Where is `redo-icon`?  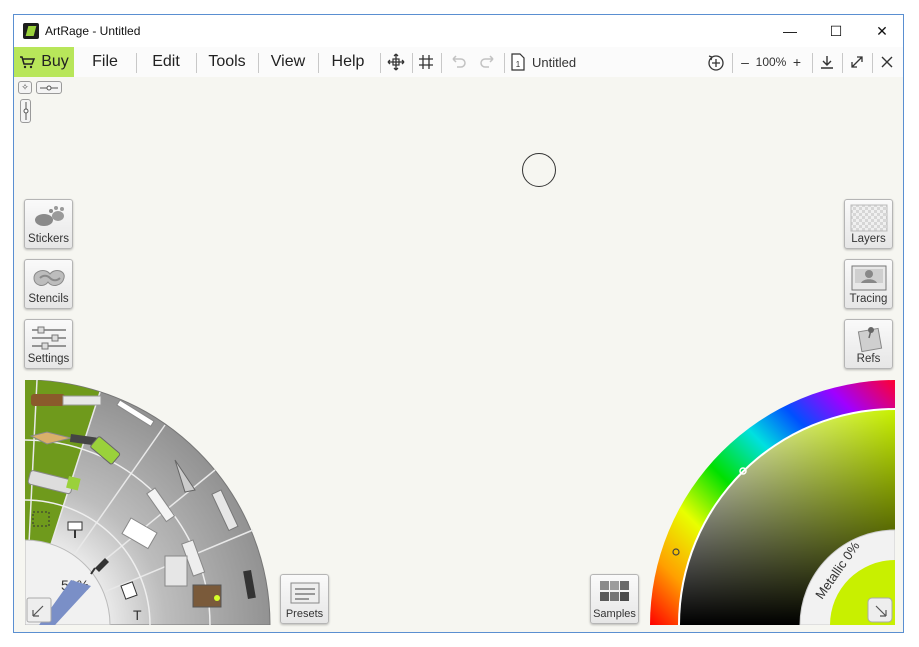 redo-icon is located at coordinates (488, 62).